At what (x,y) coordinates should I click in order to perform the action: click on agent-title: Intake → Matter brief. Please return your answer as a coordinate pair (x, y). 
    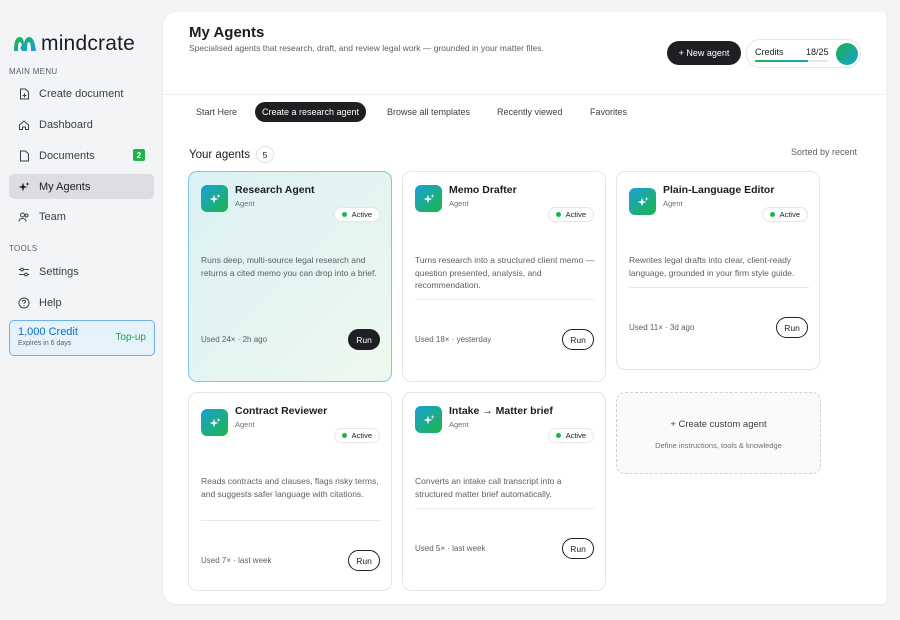
    Looking at the image, I should click on (501, 411).